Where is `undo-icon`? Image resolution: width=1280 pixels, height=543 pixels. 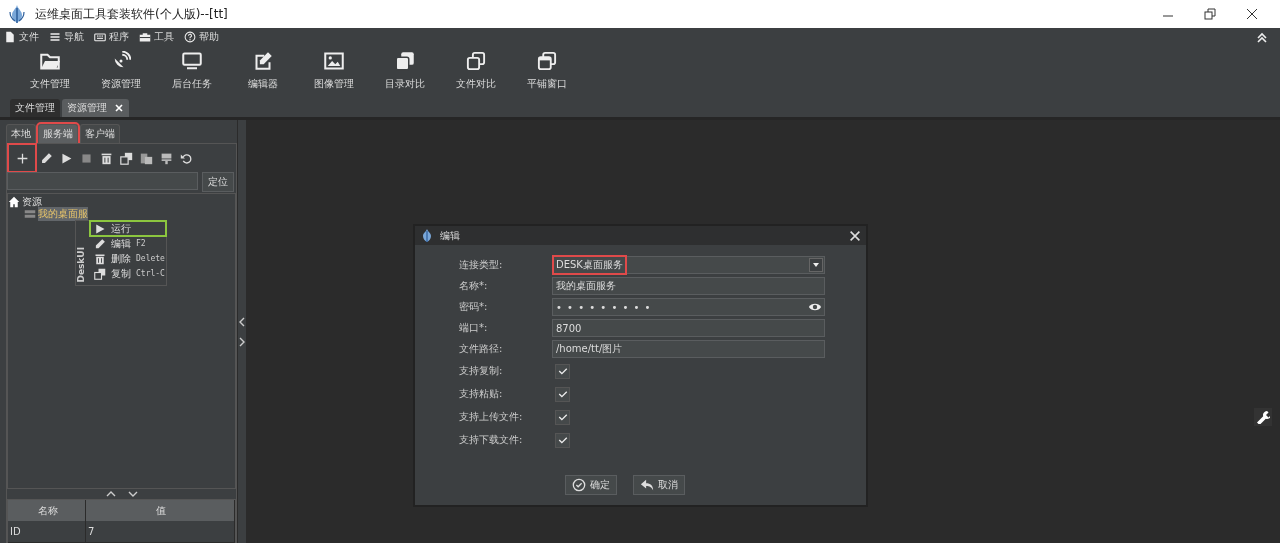 undo-icon is located at coordinates (186, 158).